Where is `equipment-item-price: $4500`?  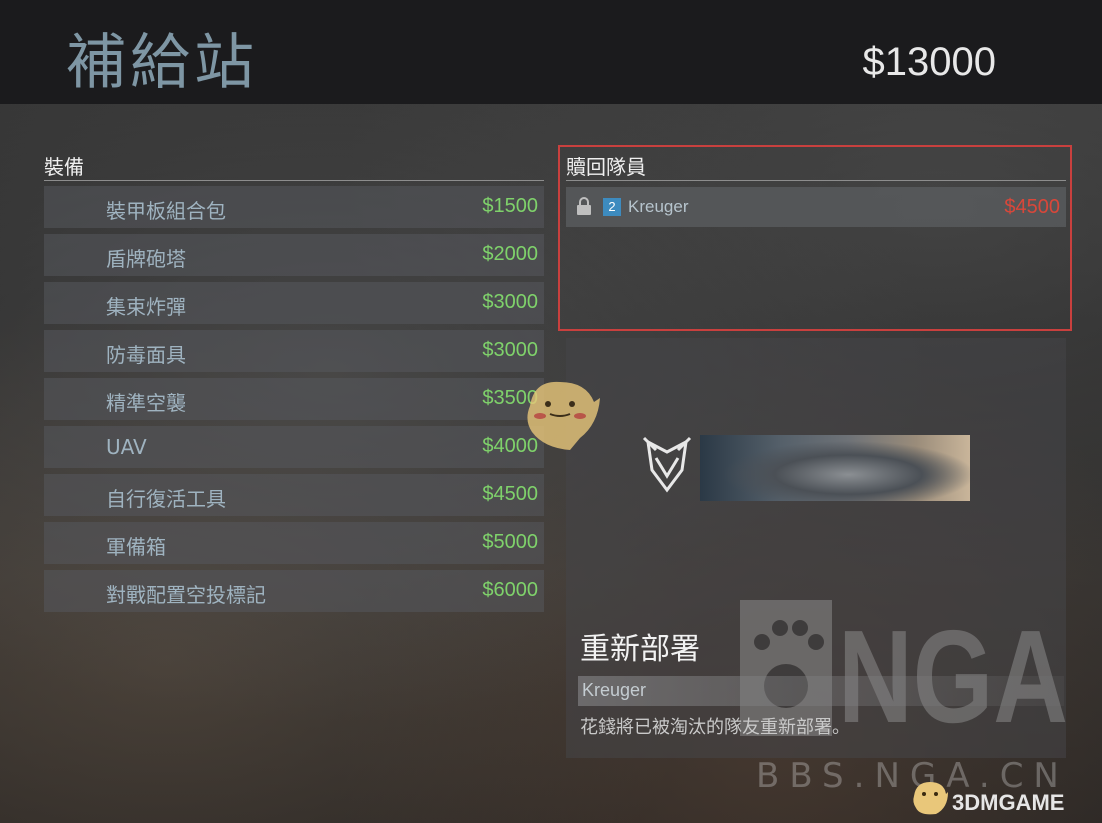 equipment-item-price: $4500 is located at coordinates (510, 494).